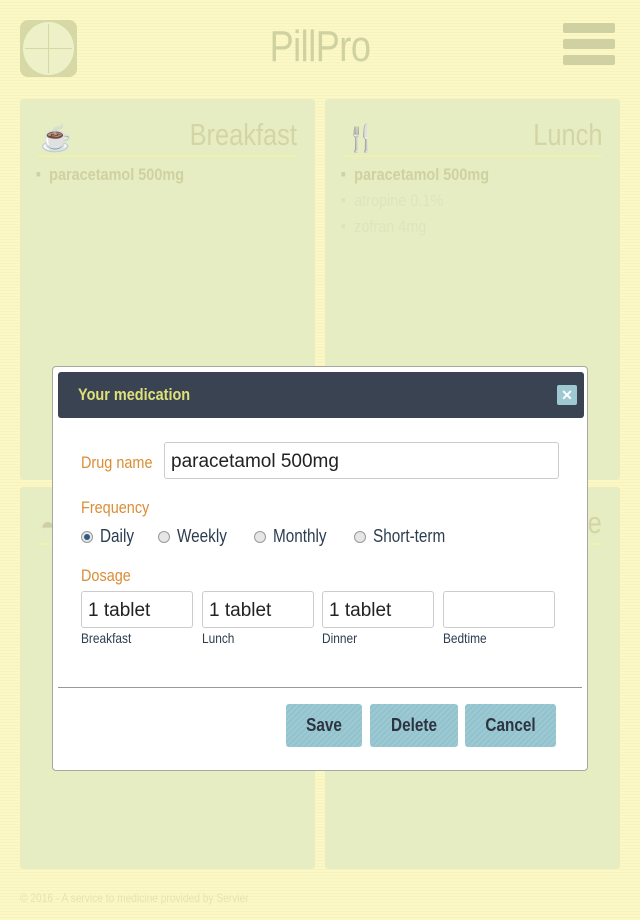  I want to click on hamburger-menu-icon, so click(589, 44).